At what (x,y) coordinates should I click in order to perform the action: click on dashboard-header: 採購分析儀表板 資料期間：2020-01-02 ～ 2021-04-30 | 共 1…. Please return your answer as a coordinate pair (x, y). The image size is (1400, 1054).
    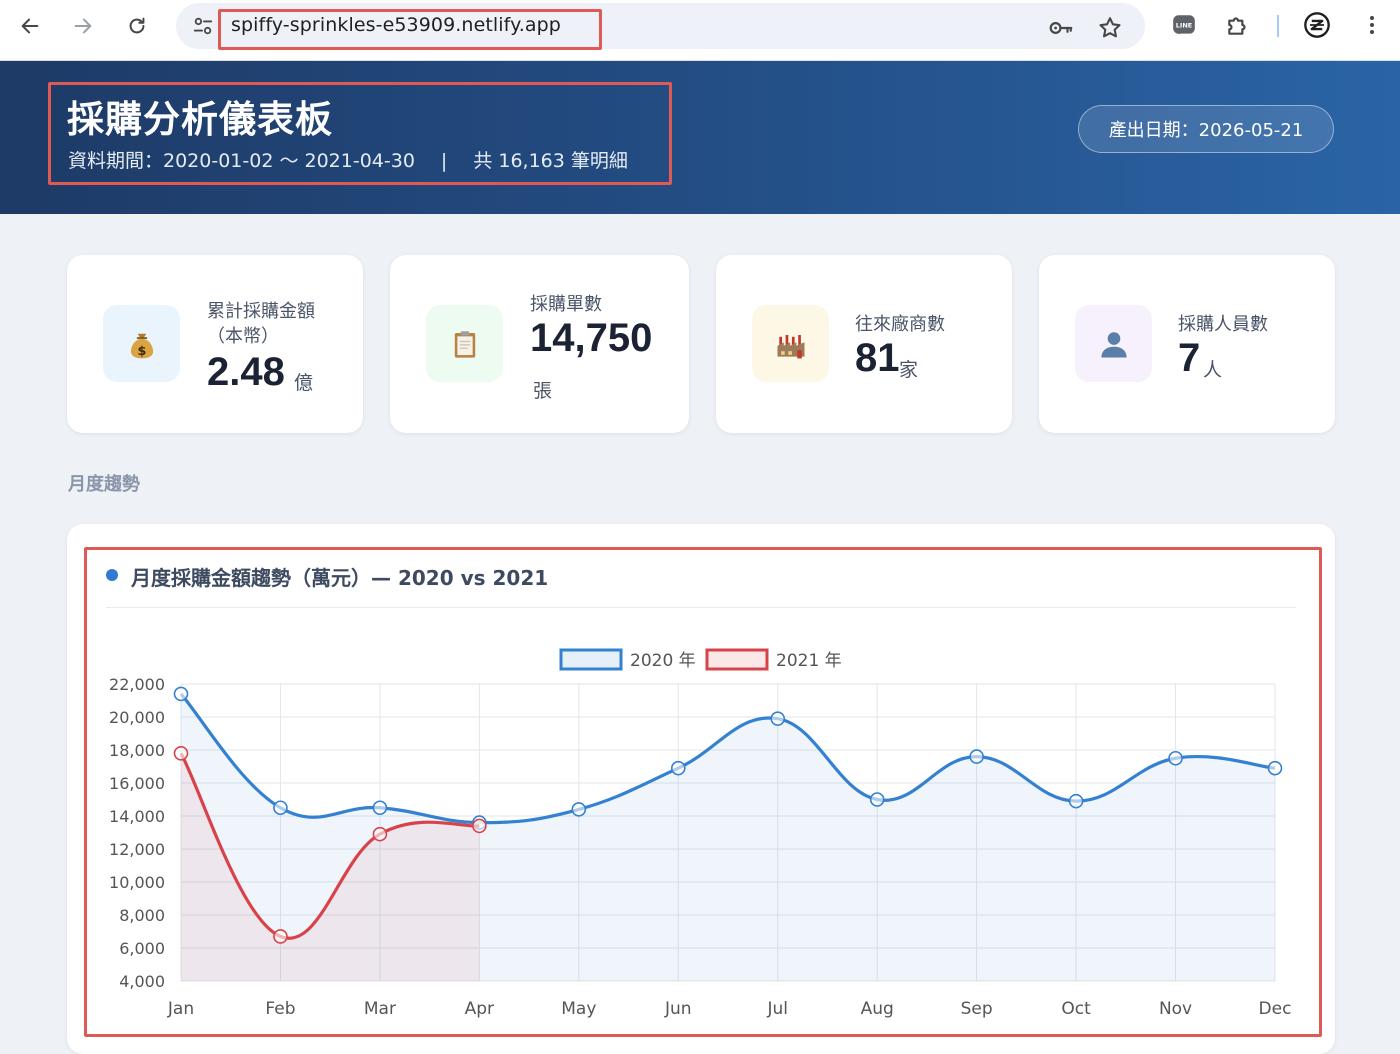
    Looking at the image, I should click on (700, 137).